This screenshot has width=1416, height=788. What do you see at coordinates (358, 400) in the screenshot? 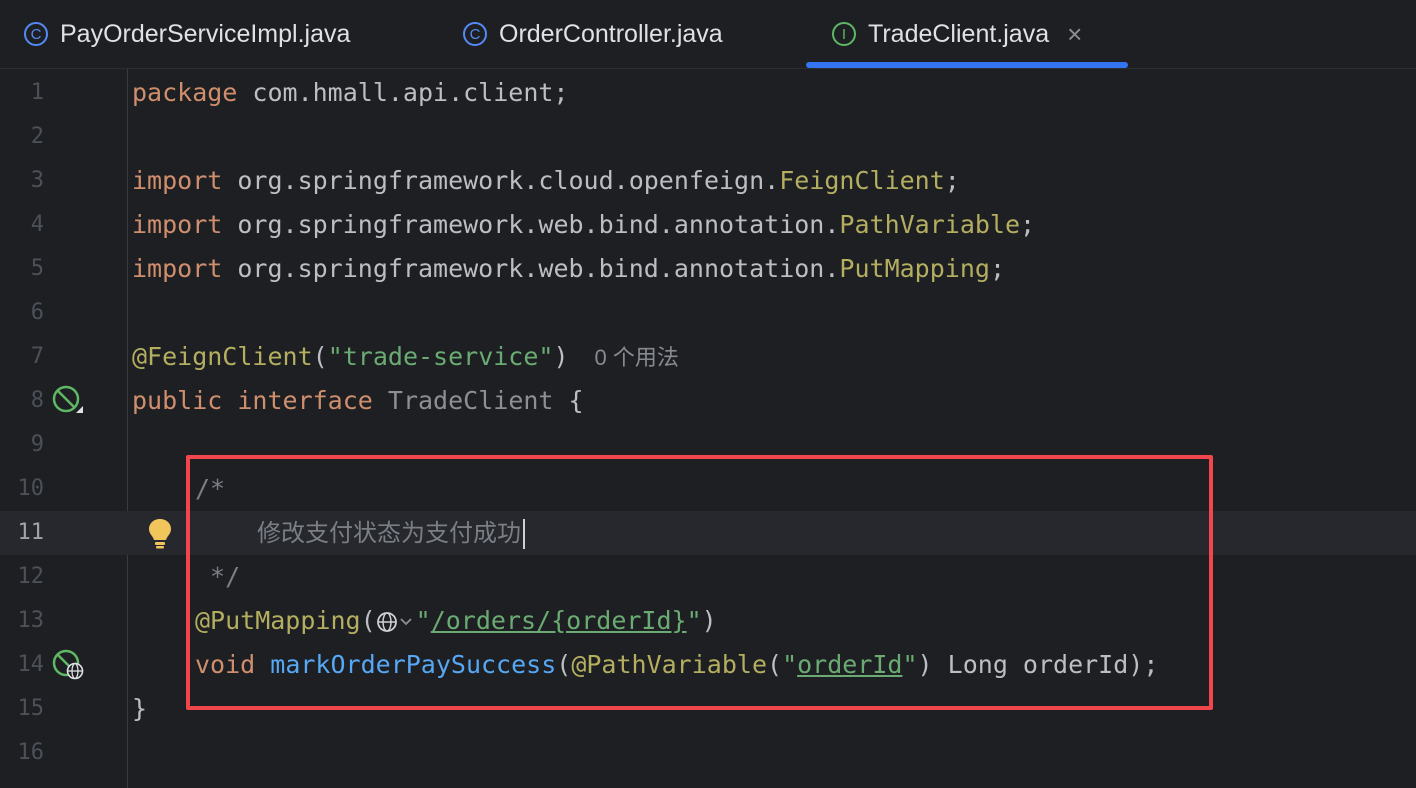
I see `code-text: public interface TradeClient {` at bounding box center [358, 400].